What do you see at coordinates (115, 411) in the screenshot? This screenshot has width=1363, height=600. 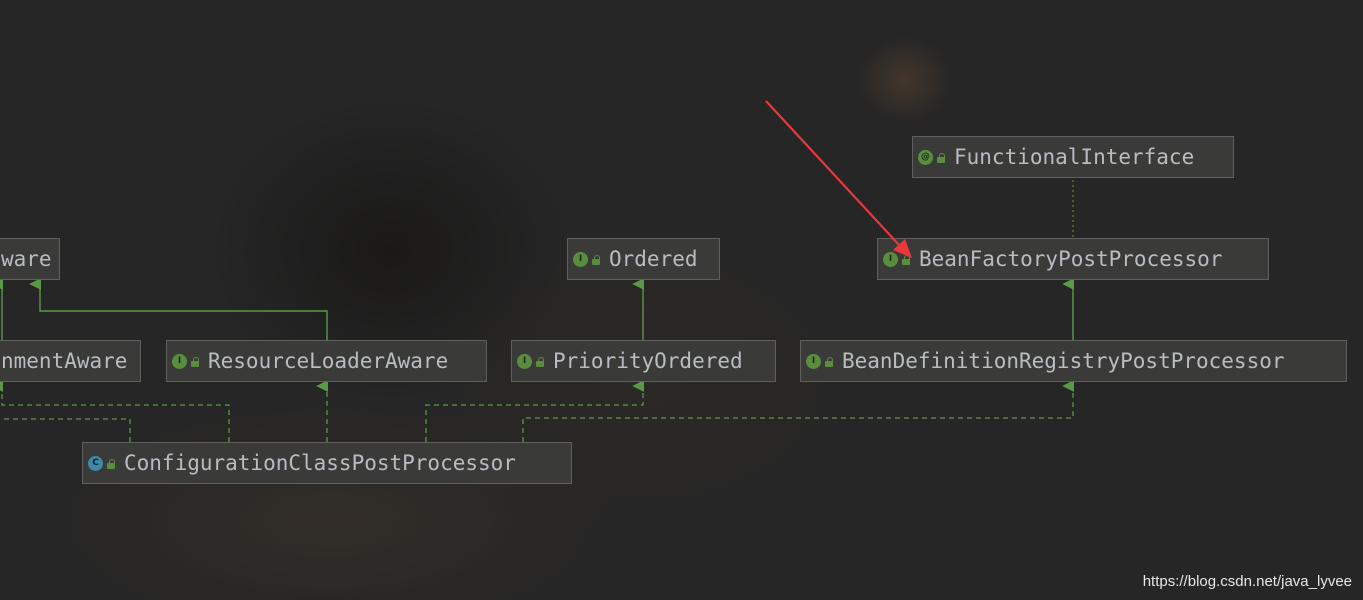 I see `edge-ccpp-implements-aware-branch` at bounding box center [115, 411].